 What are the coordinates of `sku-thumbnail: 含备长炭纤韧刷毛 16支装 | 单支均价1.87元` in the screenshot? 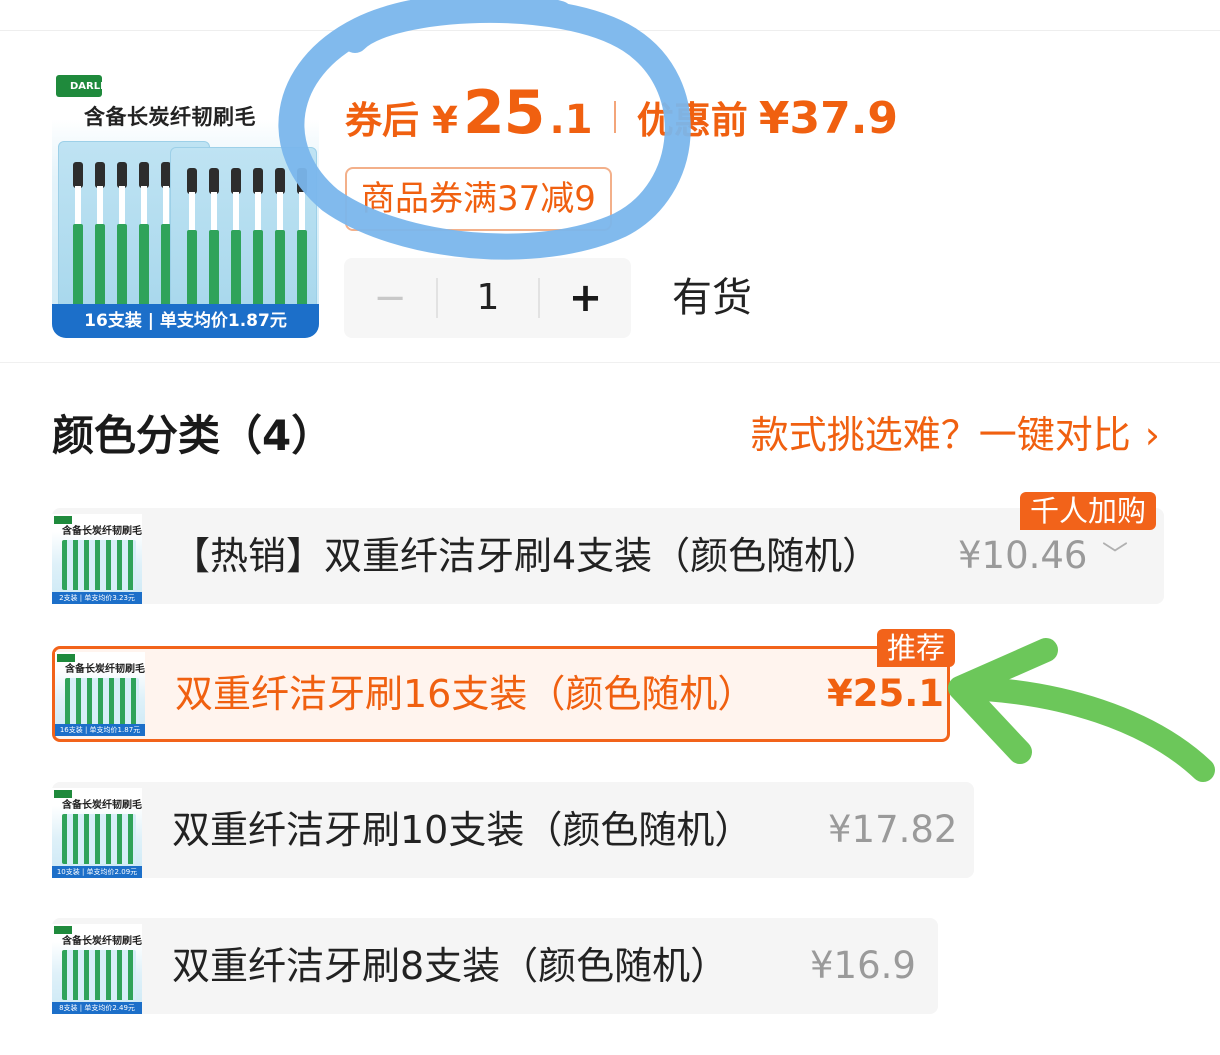 It's located at (100, 694).